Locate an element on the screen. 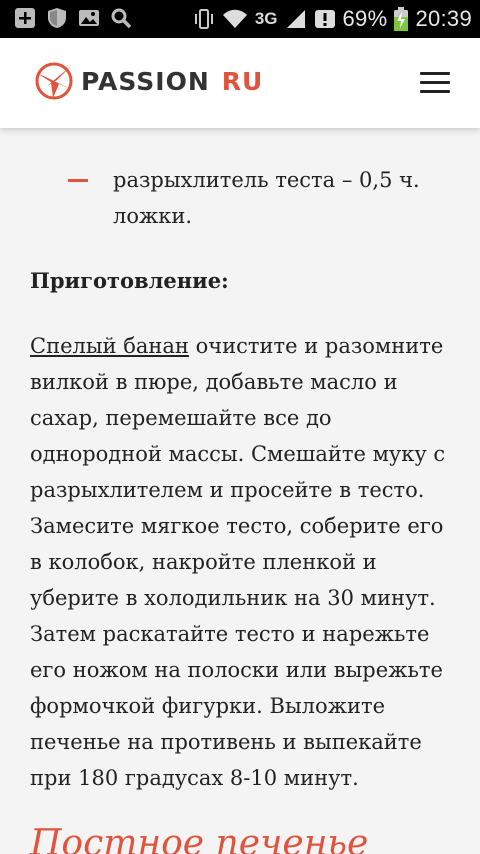  battery-percent: 69% is located at coordinates (365, 18).